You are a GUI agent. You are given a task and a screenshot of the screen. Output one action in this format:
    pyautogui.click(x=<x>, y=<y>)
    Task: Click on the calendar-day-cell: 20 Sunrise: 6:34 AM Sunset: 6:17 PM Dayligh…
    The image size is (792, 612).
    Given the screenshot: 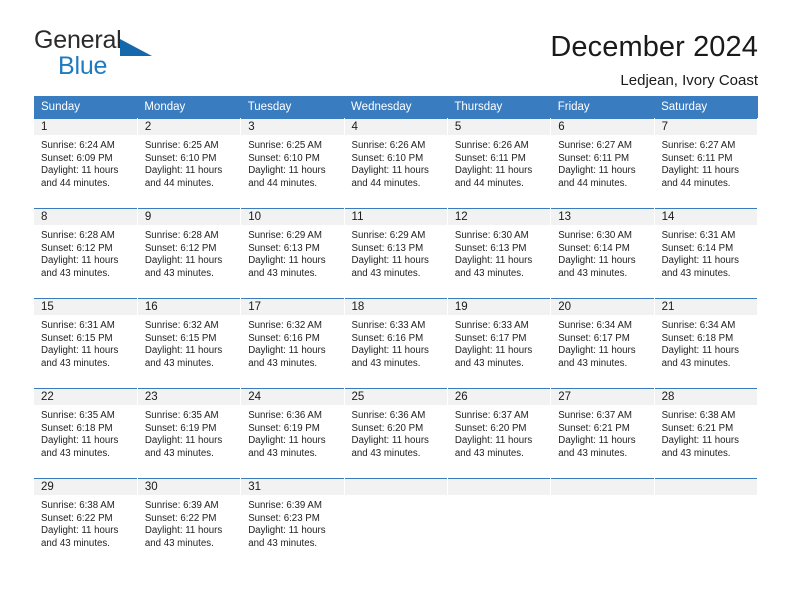 What is the action you would take?
    pyautogui.click(x=602, y=343)
    